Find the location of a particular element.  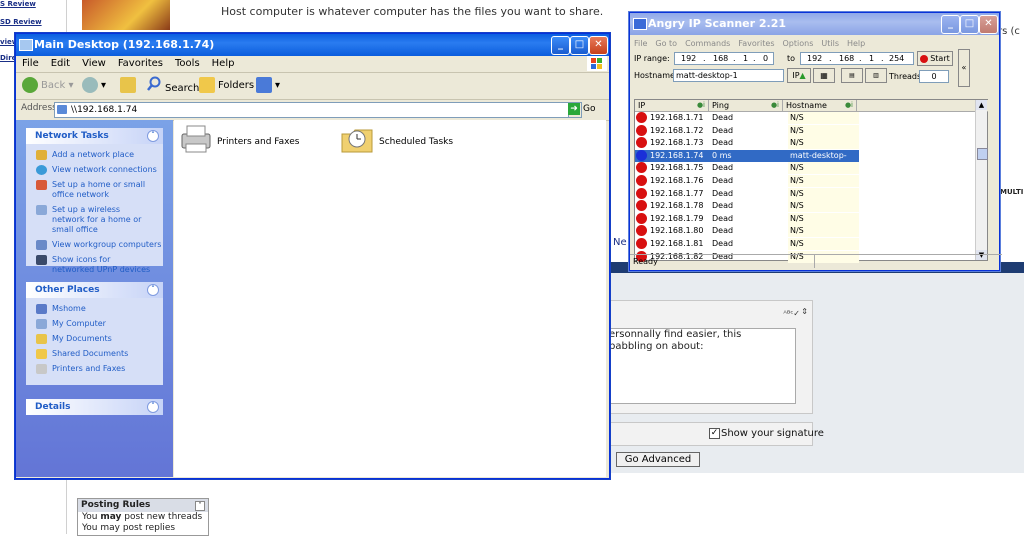

column-header-hostname: Hostname ●i is located at coordinates (820, 106).